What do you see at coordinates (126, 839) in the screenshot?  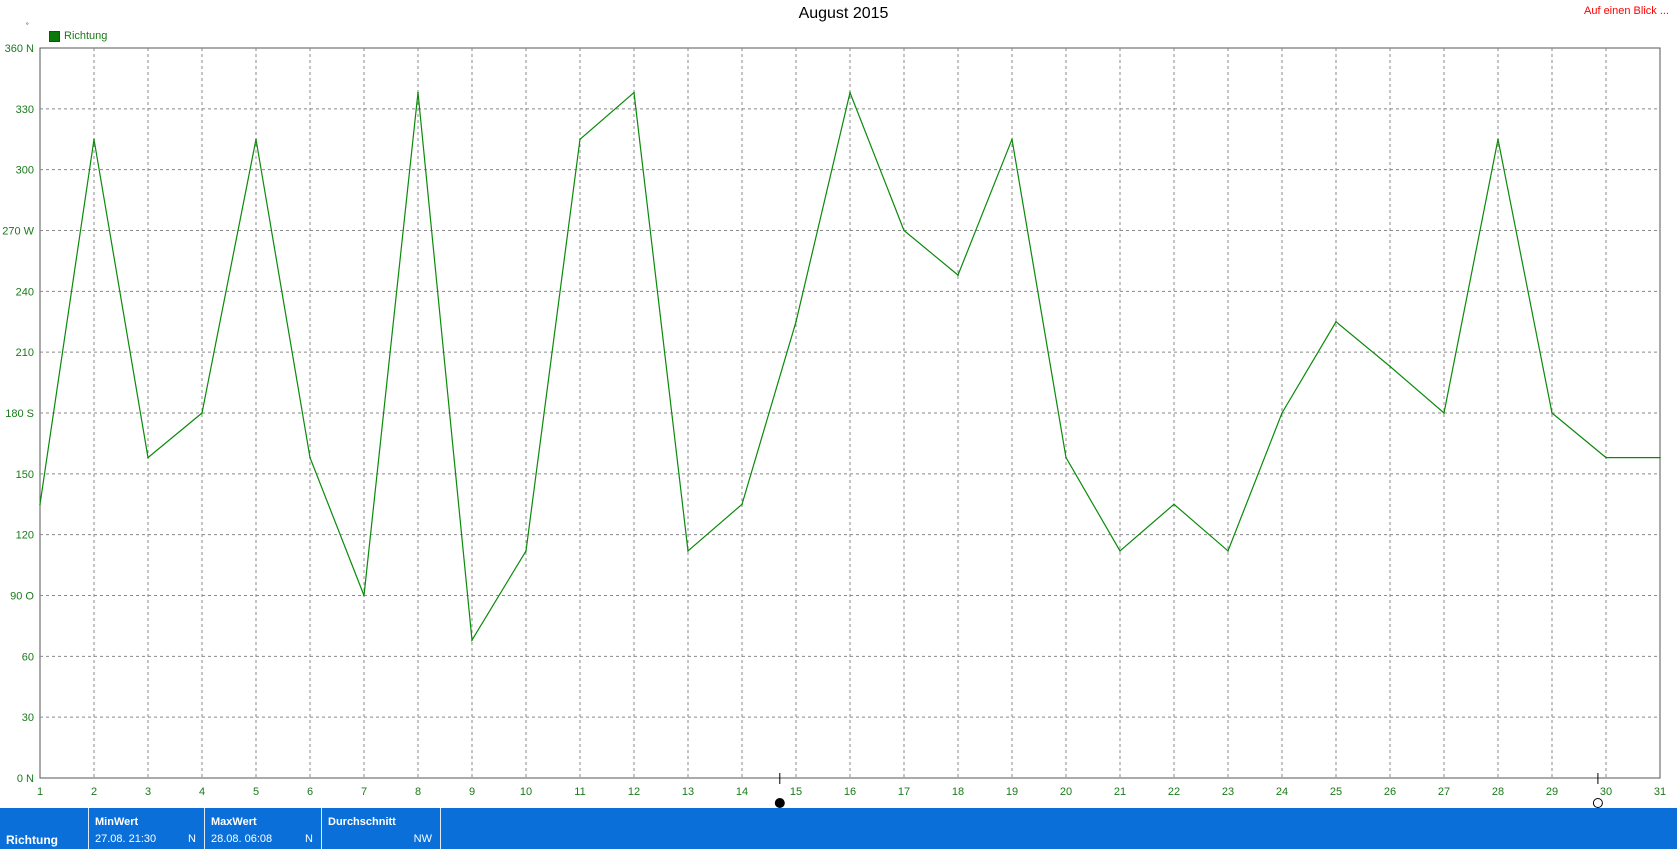 I see `stats-min-datetime: 27.08. 21:30` at bounding box center [126, 839].